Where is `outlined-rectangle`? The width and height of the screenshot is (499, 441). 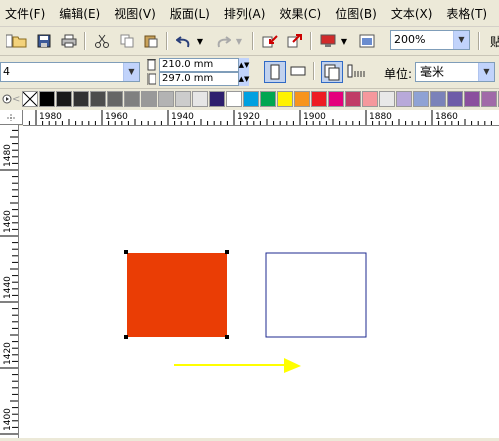 outlined-rectangle is located at coordinates (316, 295).